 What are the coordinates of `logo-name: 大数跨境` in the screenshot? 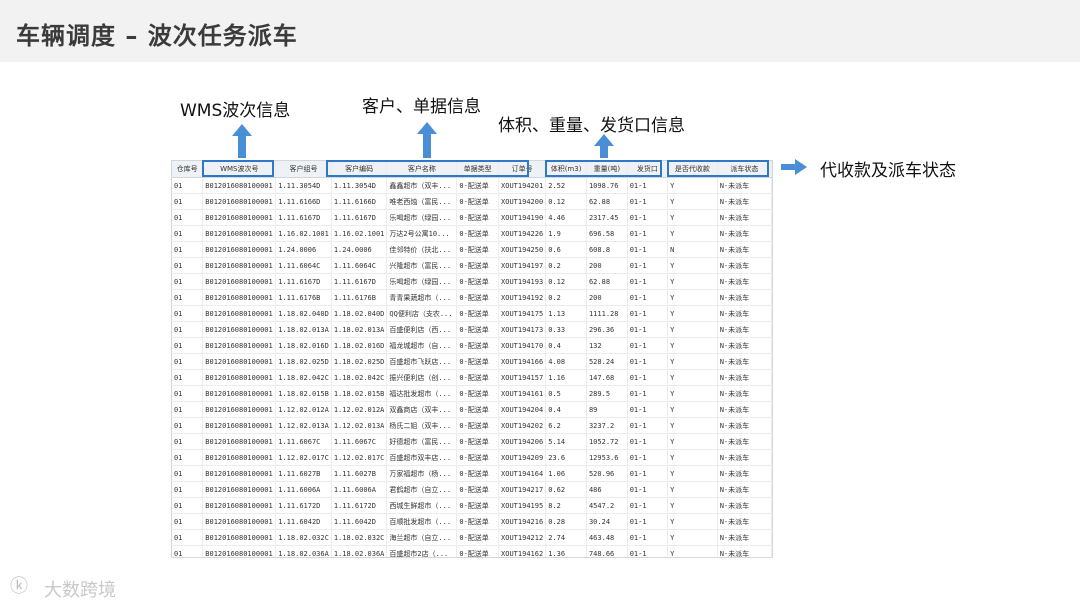 It's located at (80, 590).